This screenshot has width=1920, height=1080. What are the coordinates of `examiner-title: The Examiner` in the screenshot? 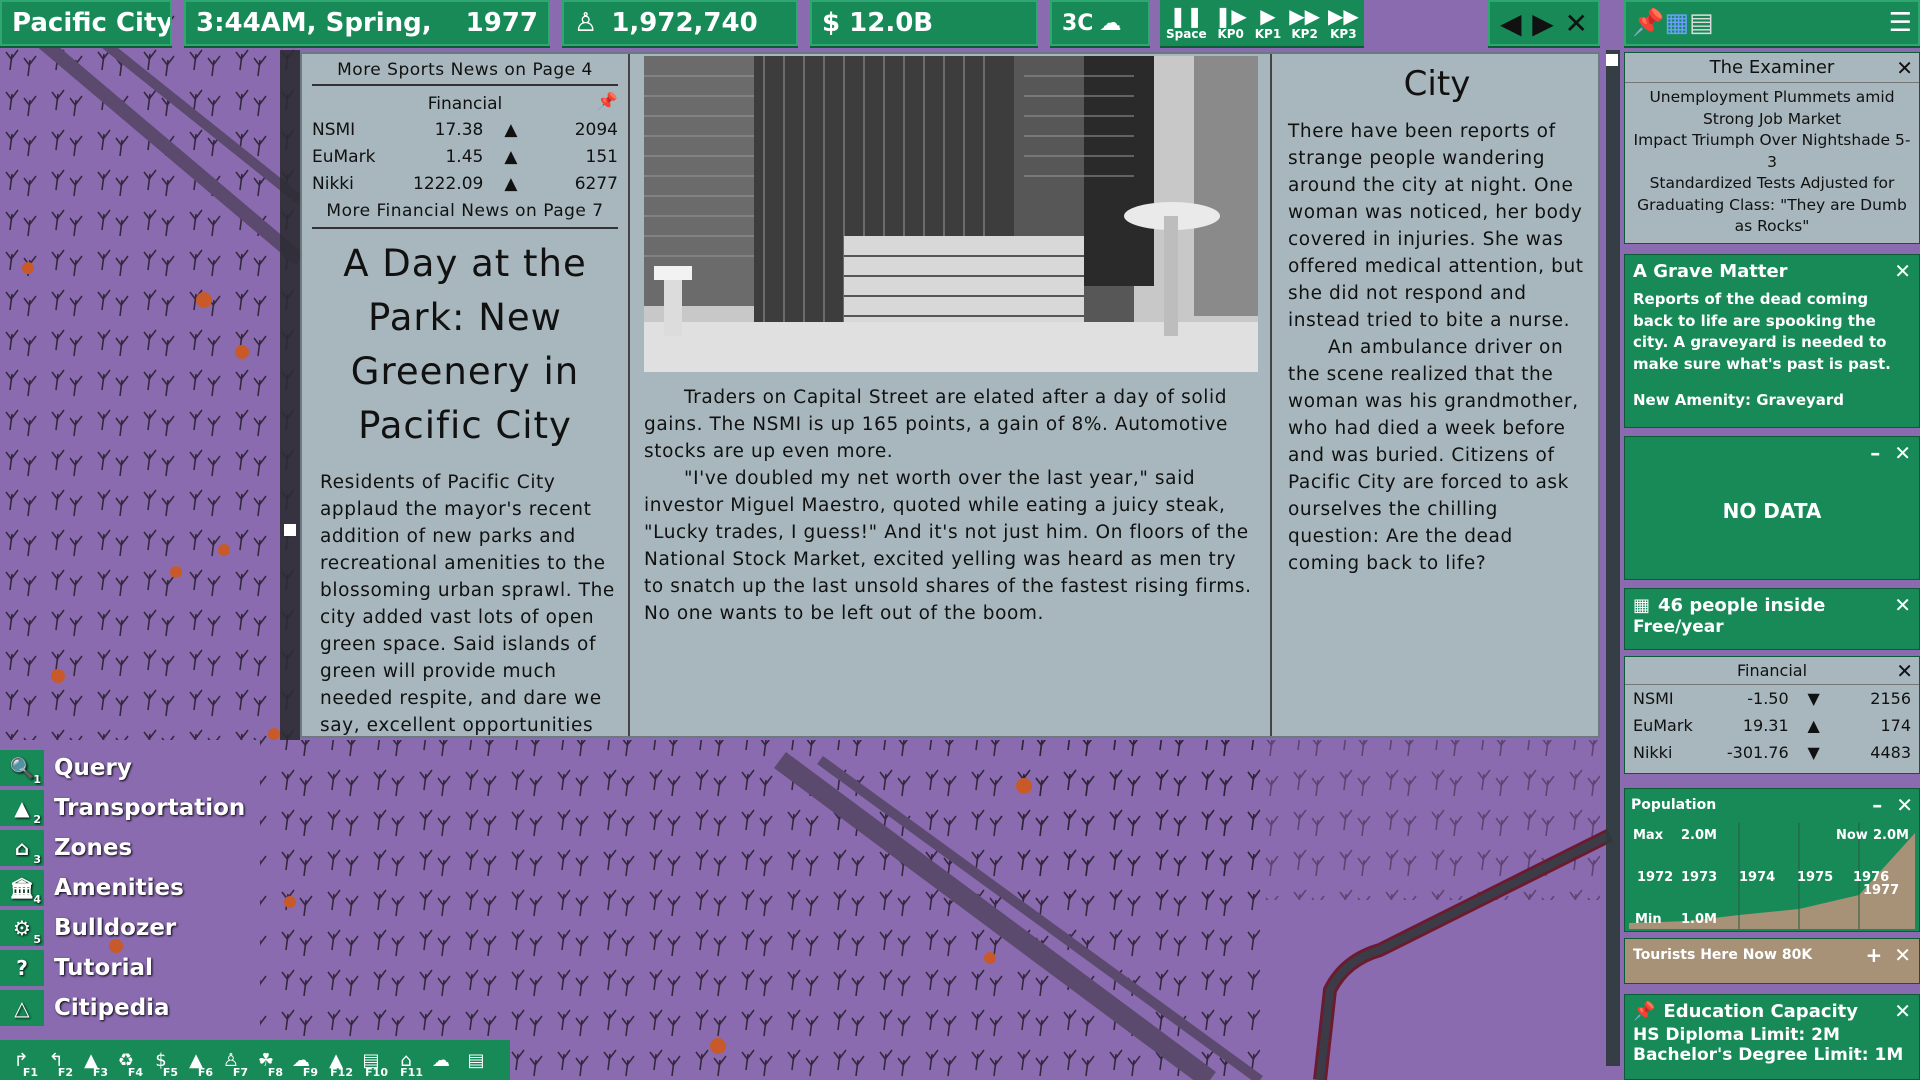 It's located at (1772, 67).